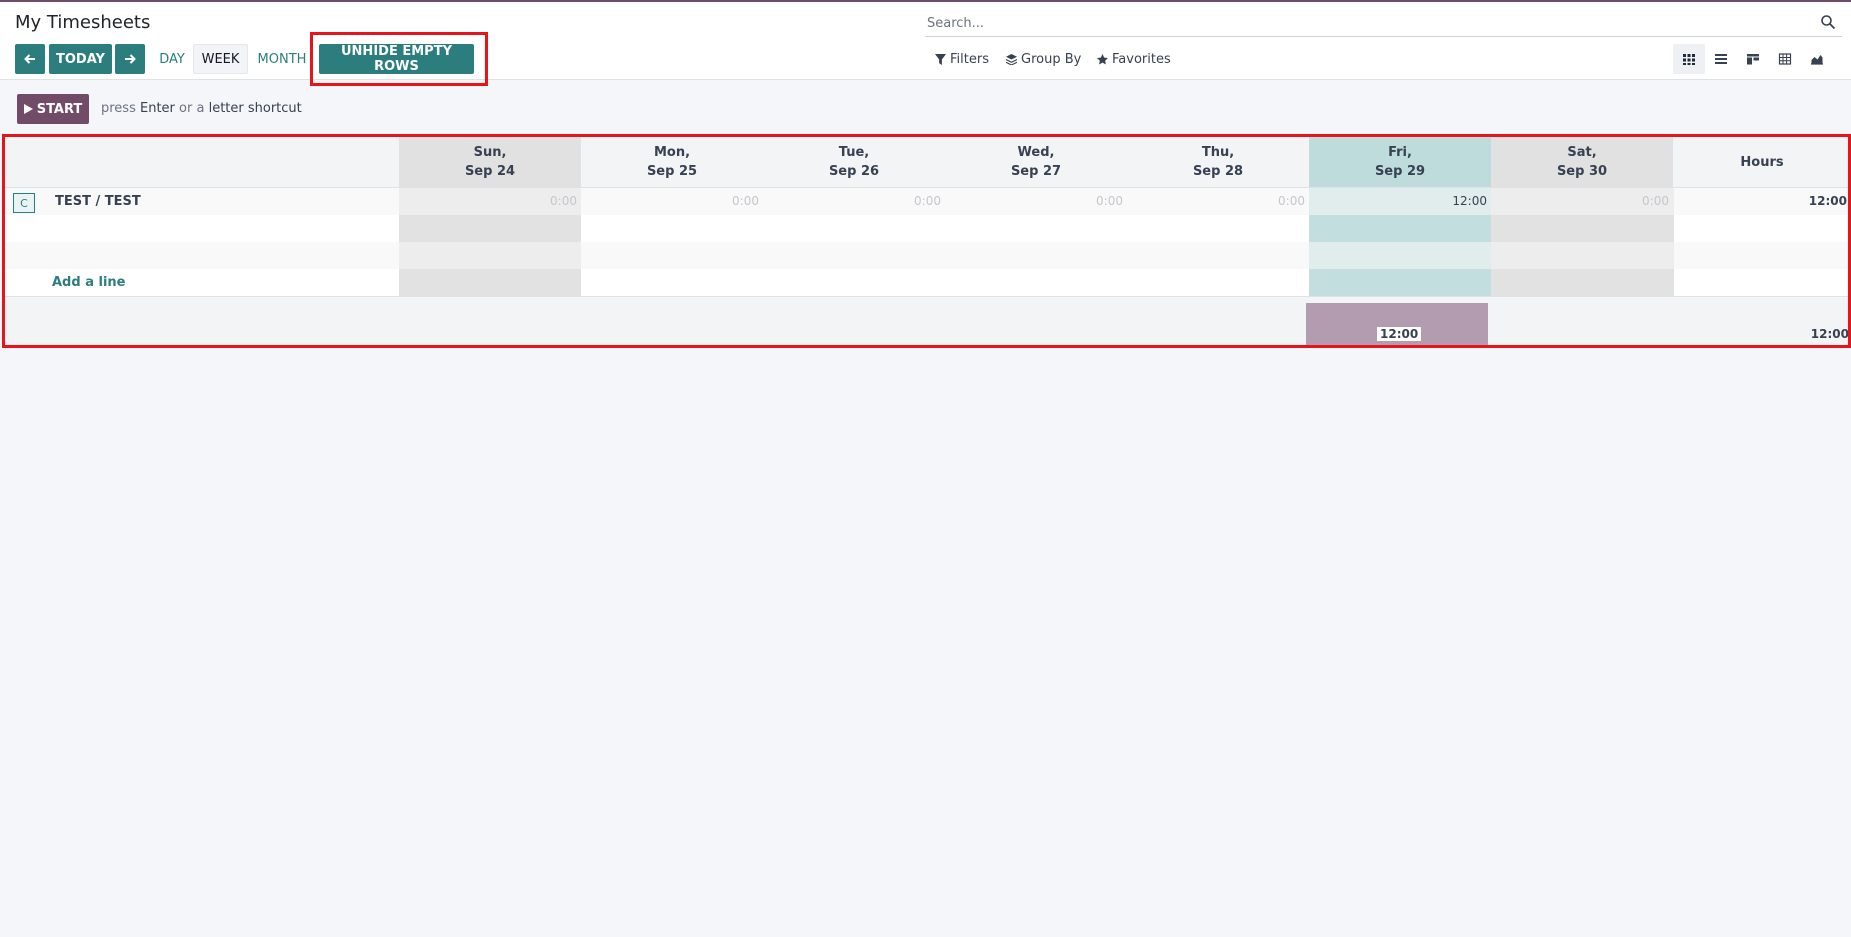 The image size is (1851, 937). Describe the element at coordinates (490, 171) in the screenshot. I see `day-date: Sep 24` at that location.